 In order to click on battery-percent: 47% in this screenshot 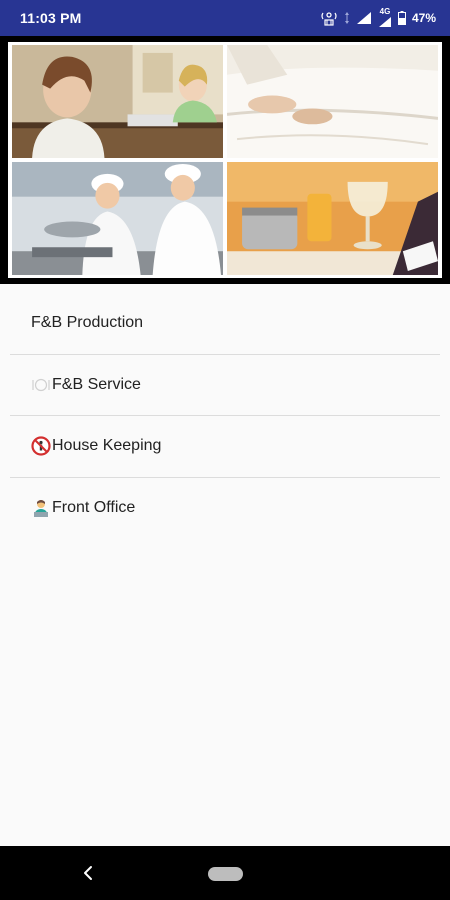, I will do `click(423, 18)`.